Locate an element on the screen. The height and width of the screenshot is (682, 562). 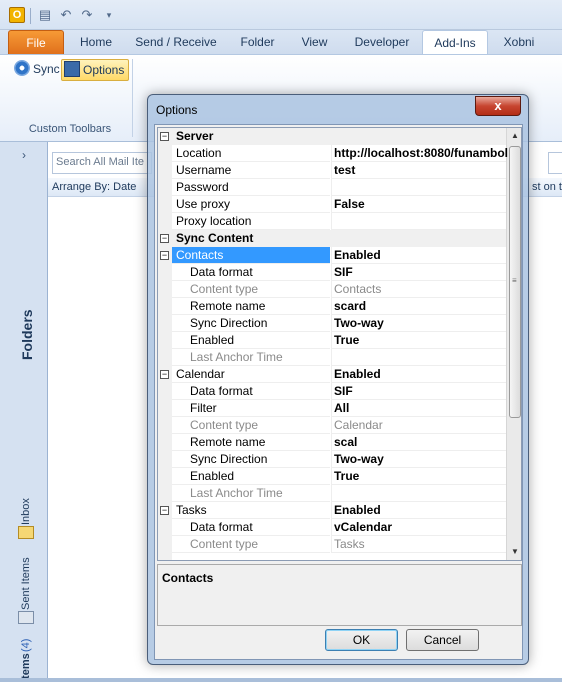
property-name: Contacts is located at coordinates (200, 255).